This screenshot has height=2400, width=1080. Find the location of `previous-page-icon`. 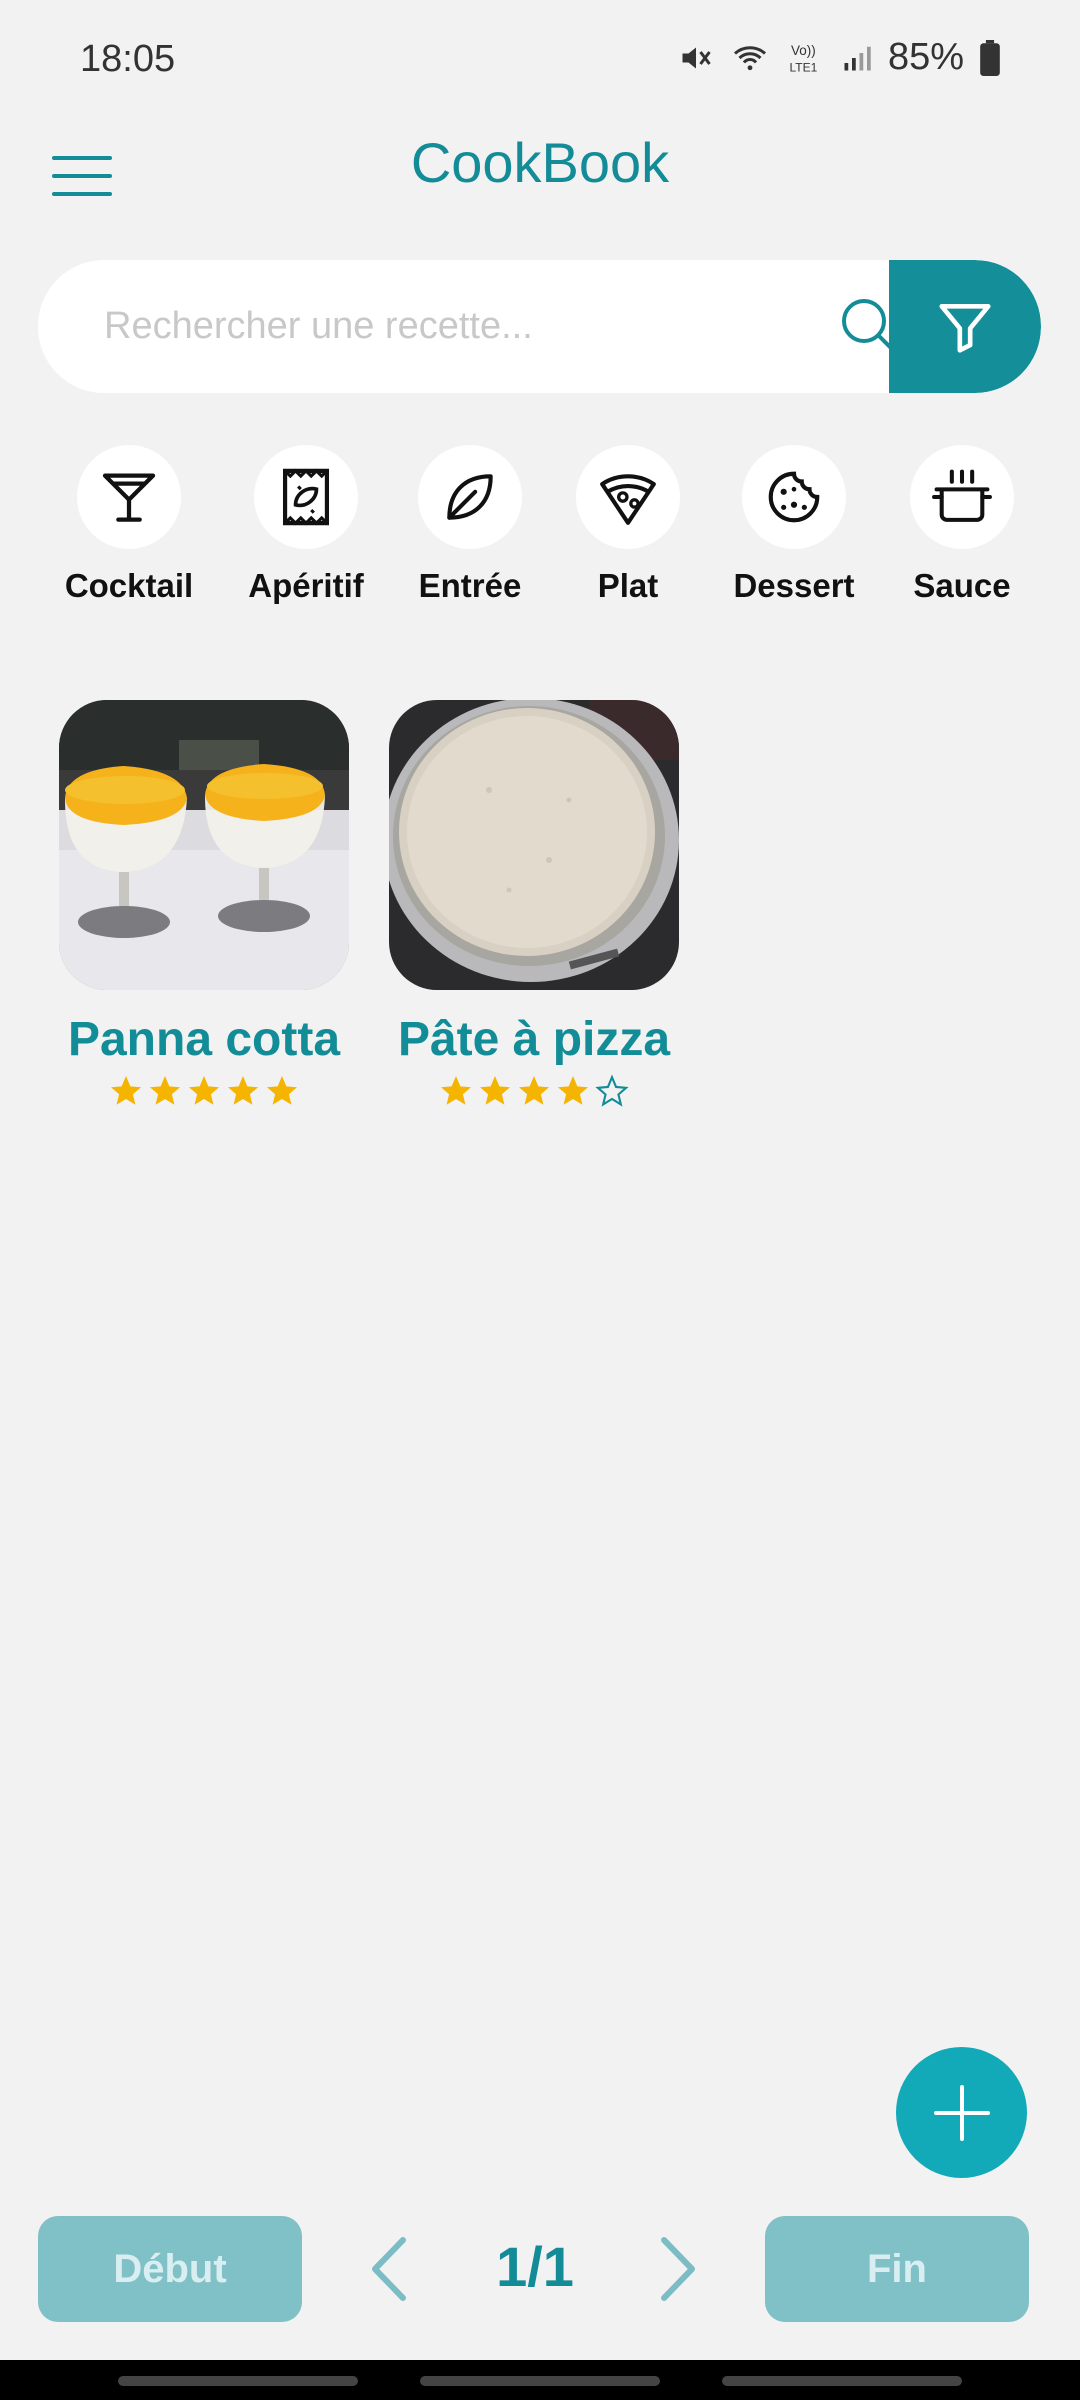

previous-page-icon is located at coordinates (392, 2269).